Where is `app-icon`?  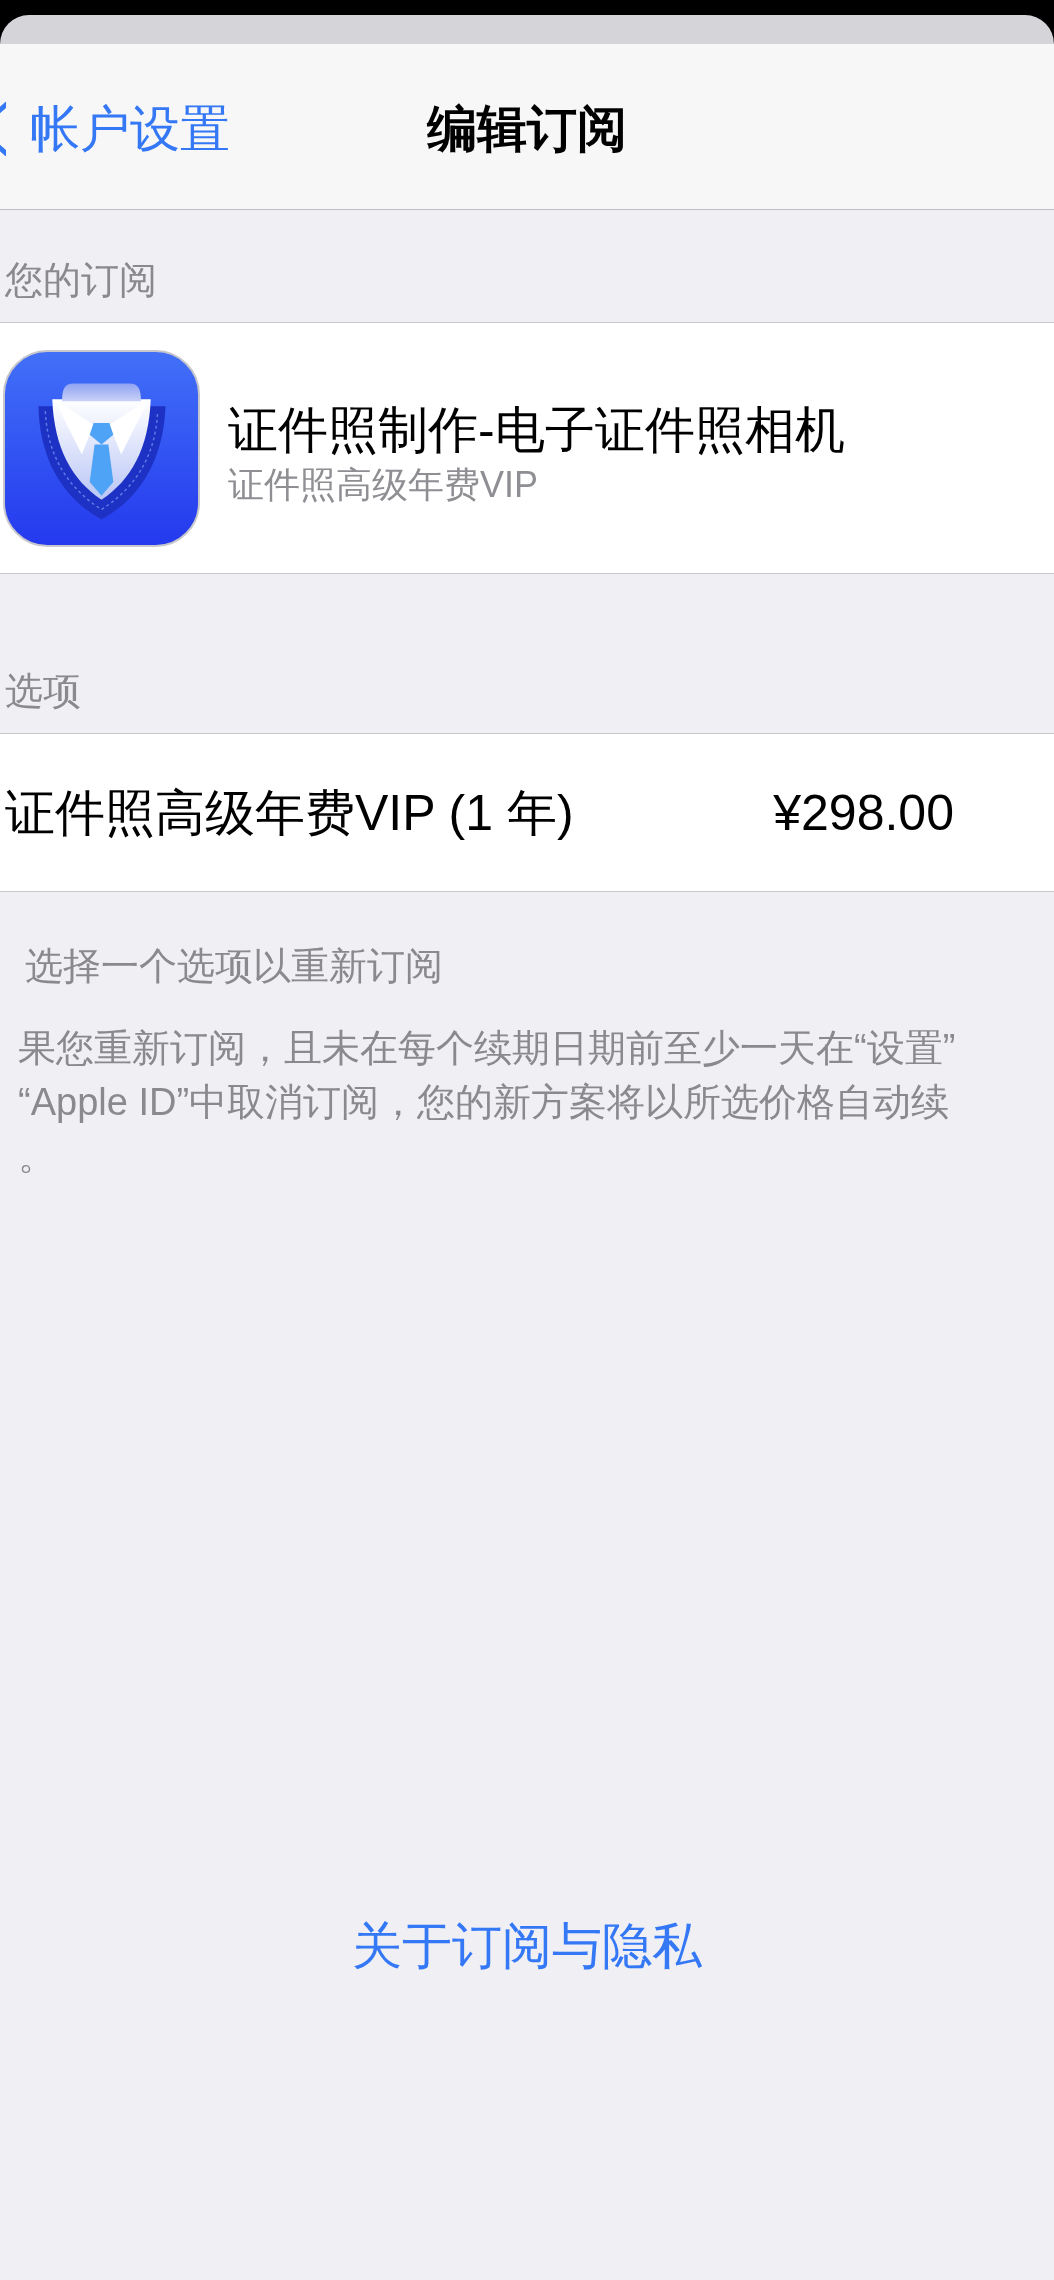 app-icon is located at coordinates (101, 448).